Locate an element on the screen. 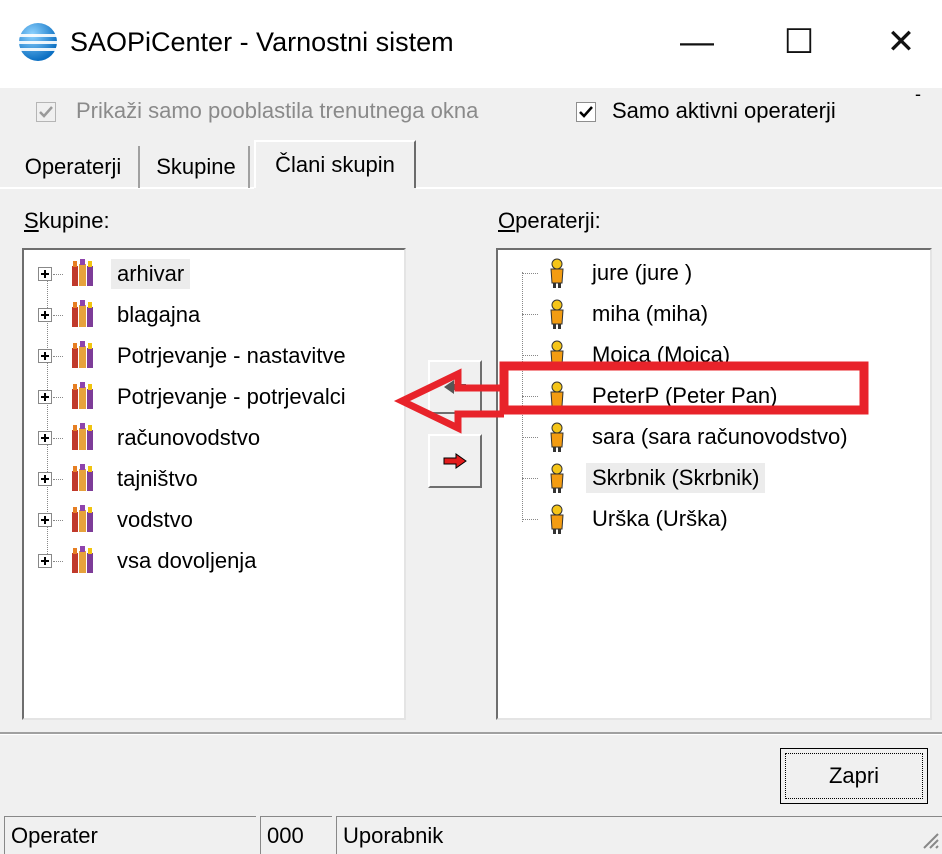  arrow-left-icon is located at coordinates (455, 387).